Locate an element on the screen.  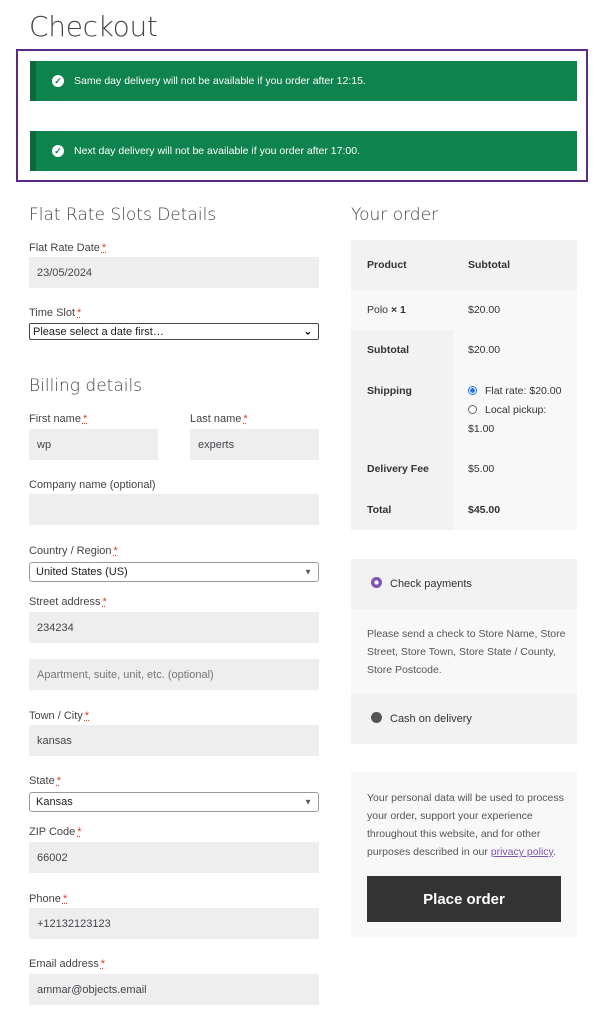
company-field is located at coordinates (174, 509).